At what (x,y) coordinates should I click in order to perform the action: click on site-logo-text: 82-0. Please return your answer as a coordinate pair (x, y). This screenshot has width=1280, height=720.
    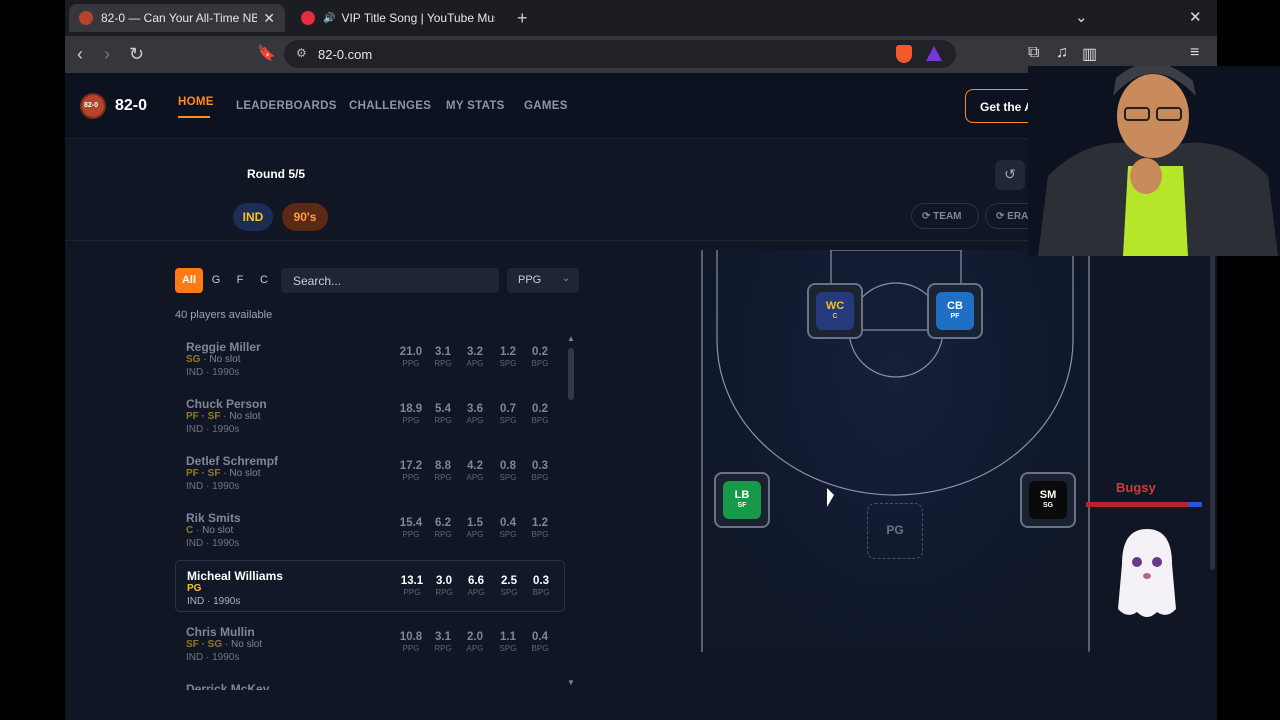
    Looking at the image, I should click on (131, 106).